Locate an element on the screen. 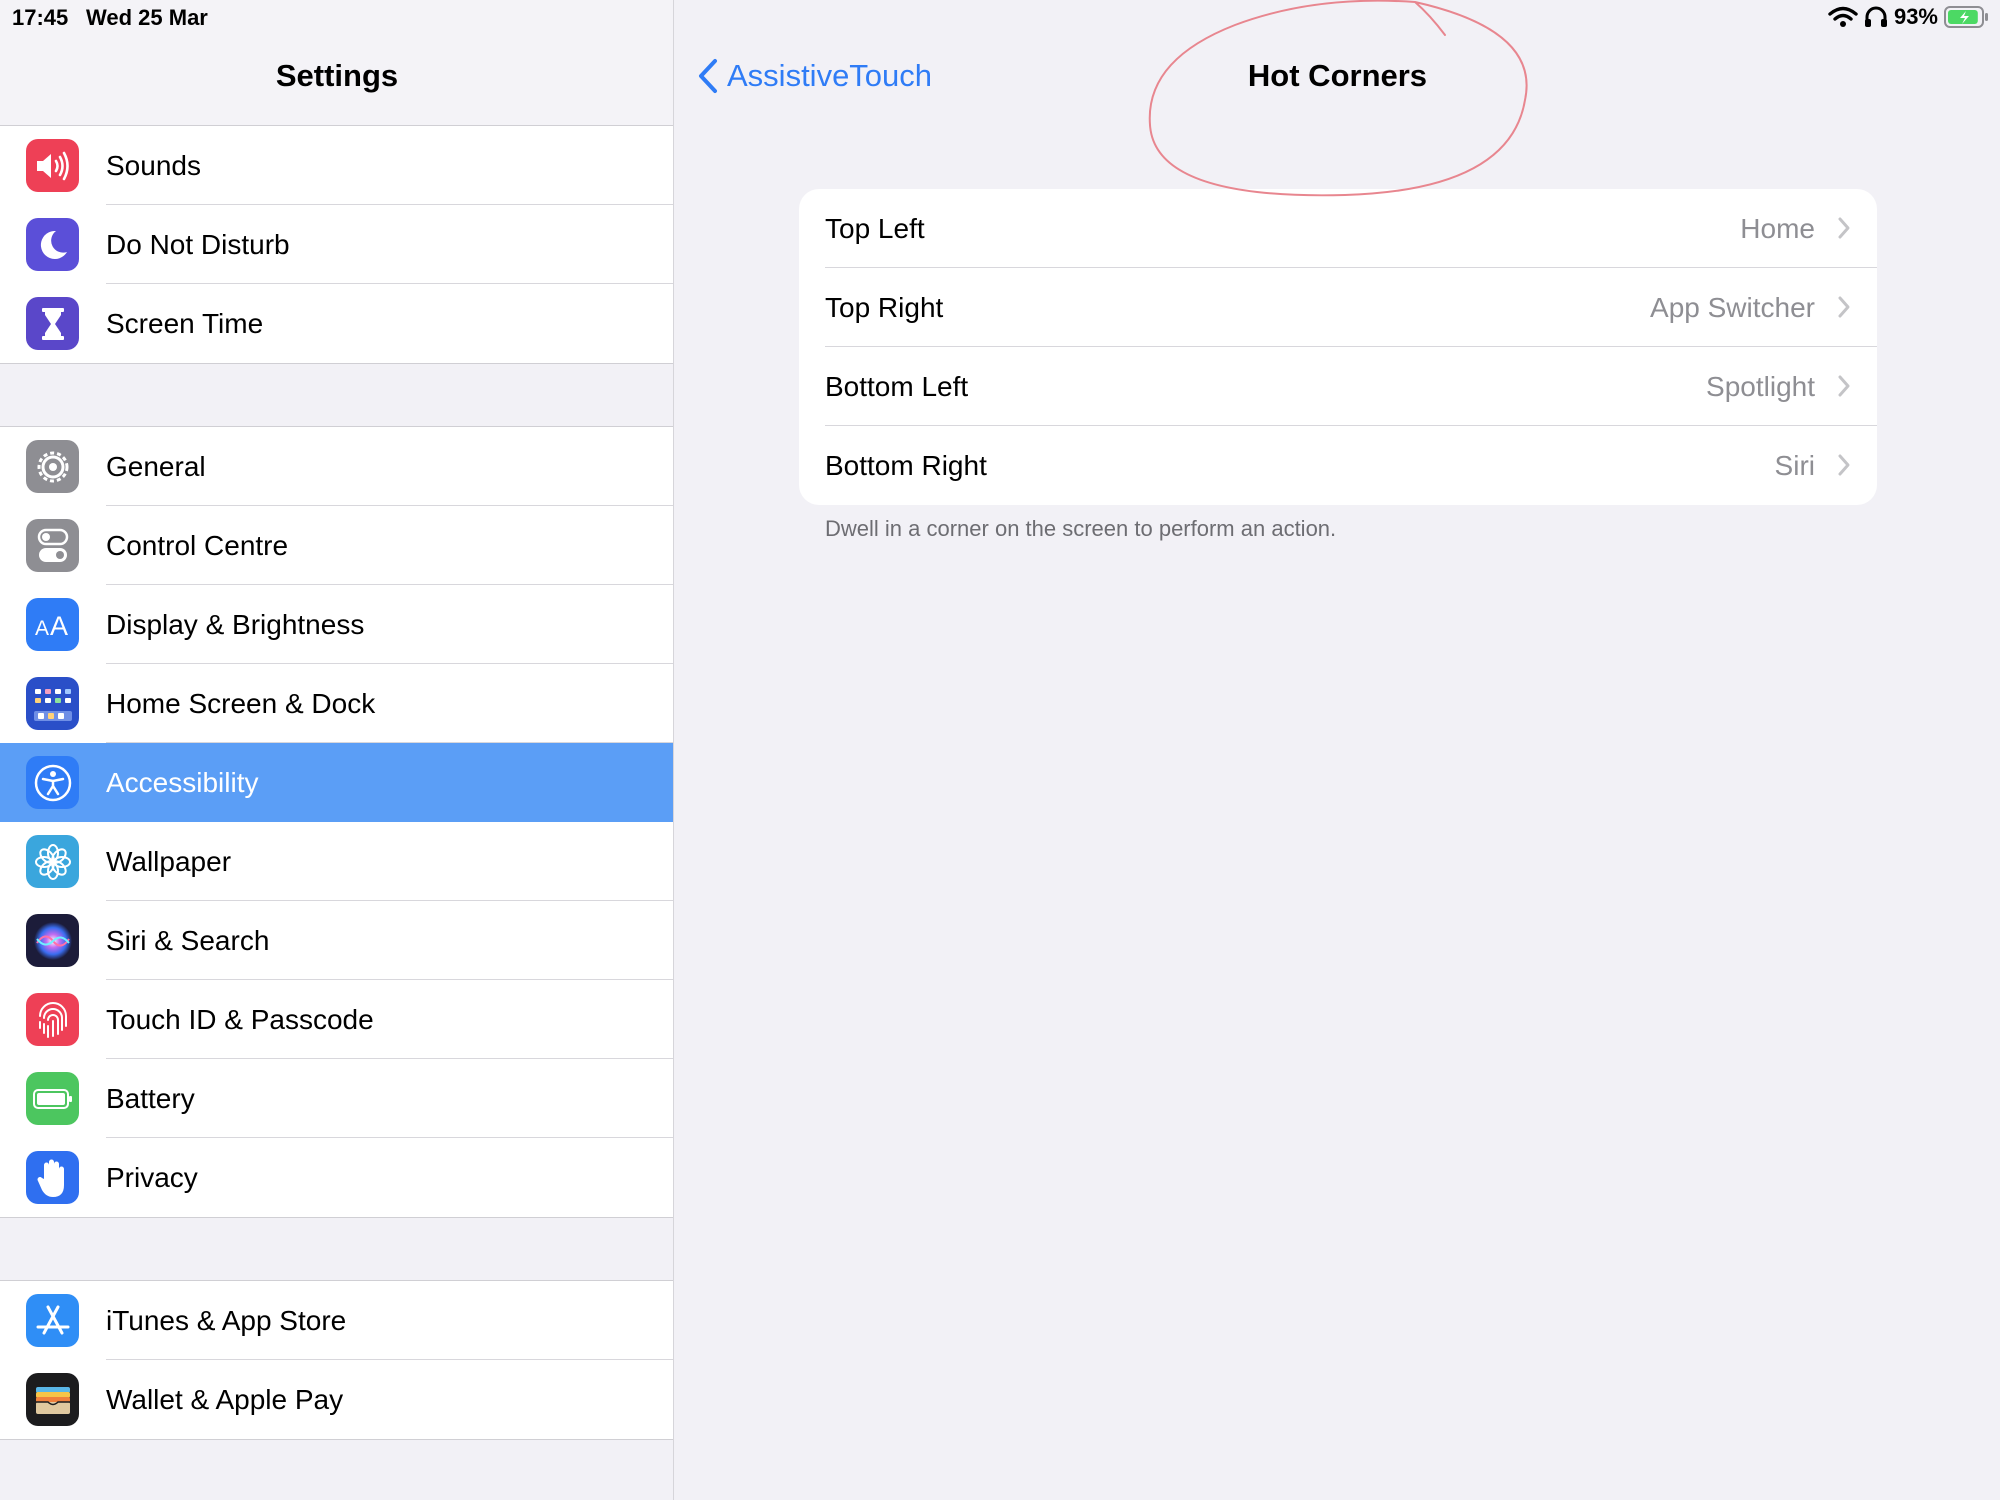 The width and height of the screenshot is (2000, 1500). row-value: App Switcher is located at coordinates (1732, 307).